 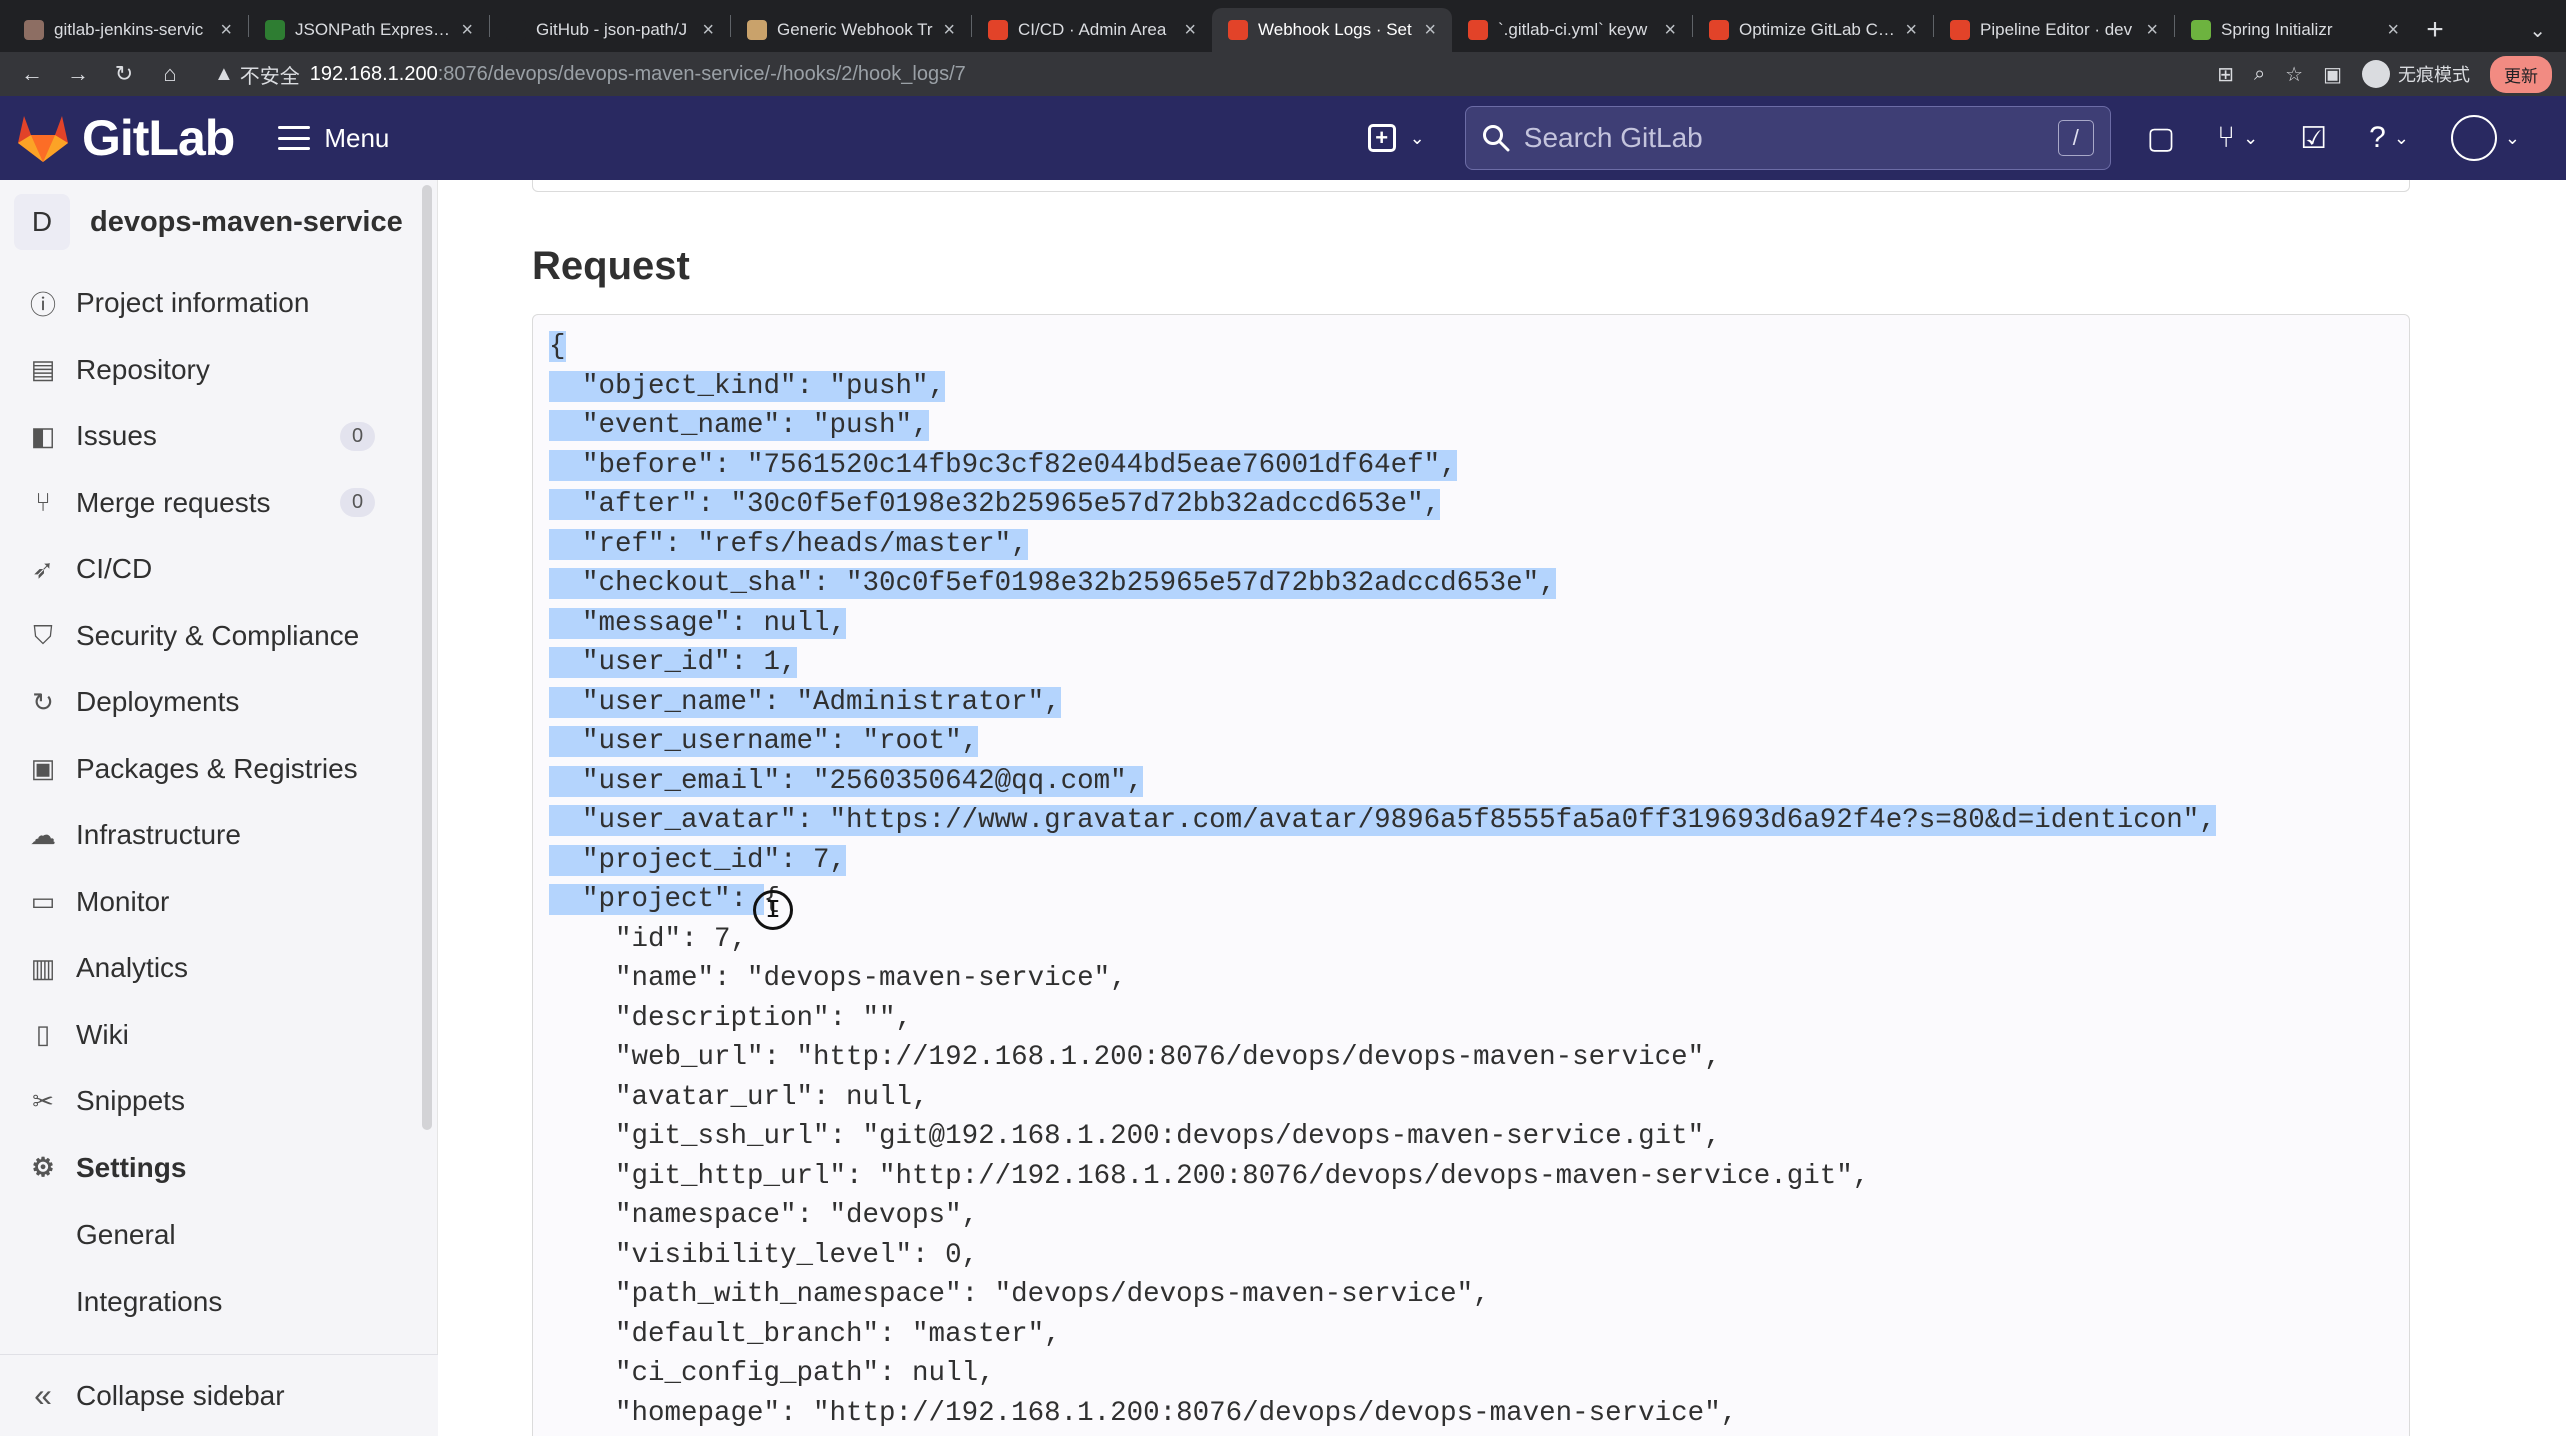 What do you see at coordinates (374, 29) in the screenshot?
I see `tab-title: JSONPath Expressio` at bounding box center [374, 29].